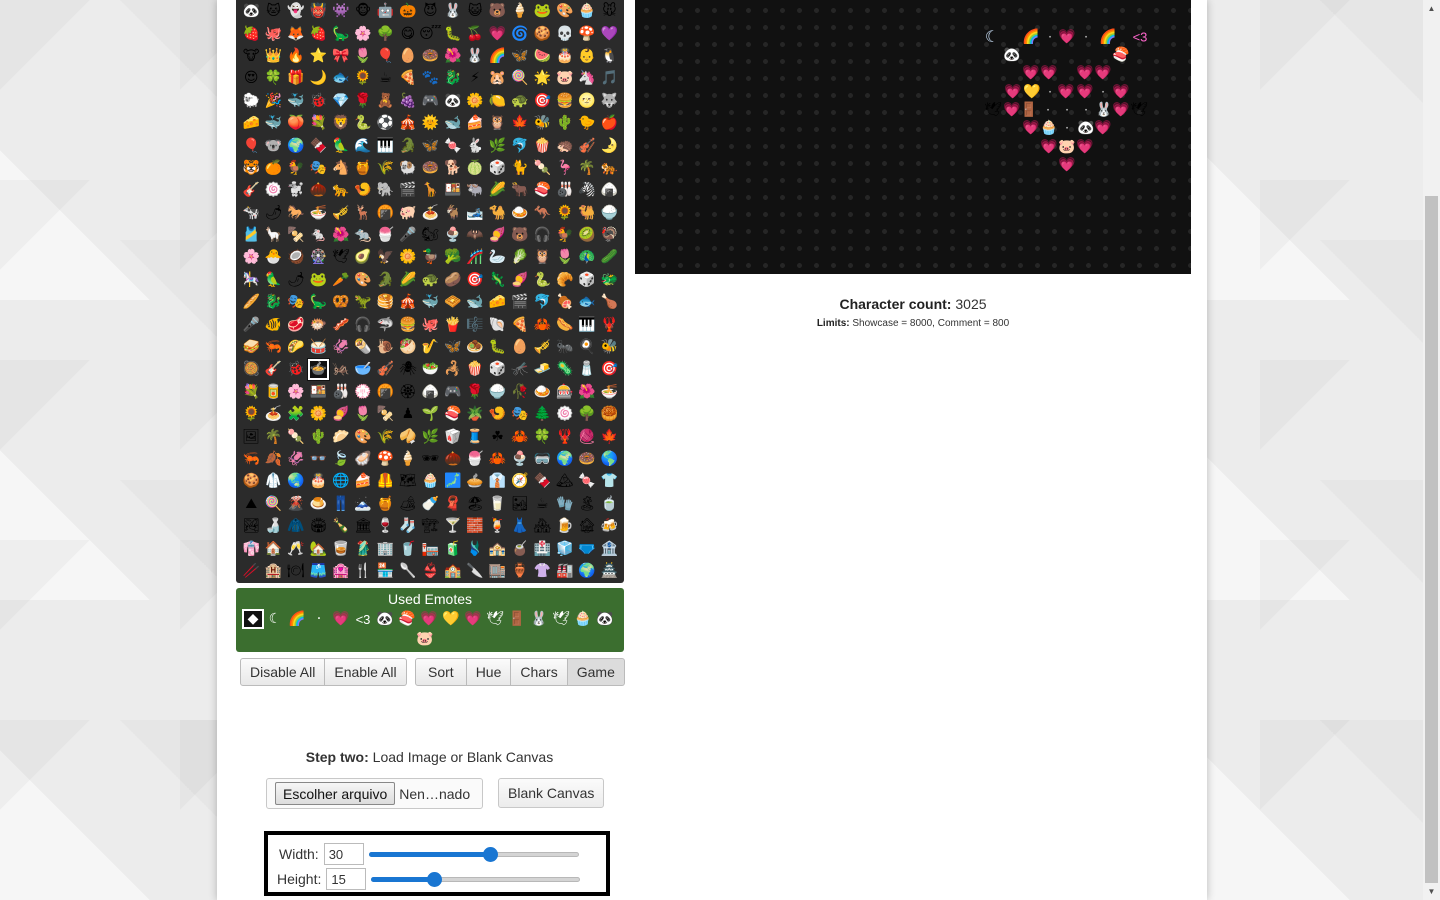 Image resolution: width=1440 pixels, height=900 pixels. Describe the element at coordinates (430, 459) in the screenshot. I see `emote-option: 🕶` at that location.